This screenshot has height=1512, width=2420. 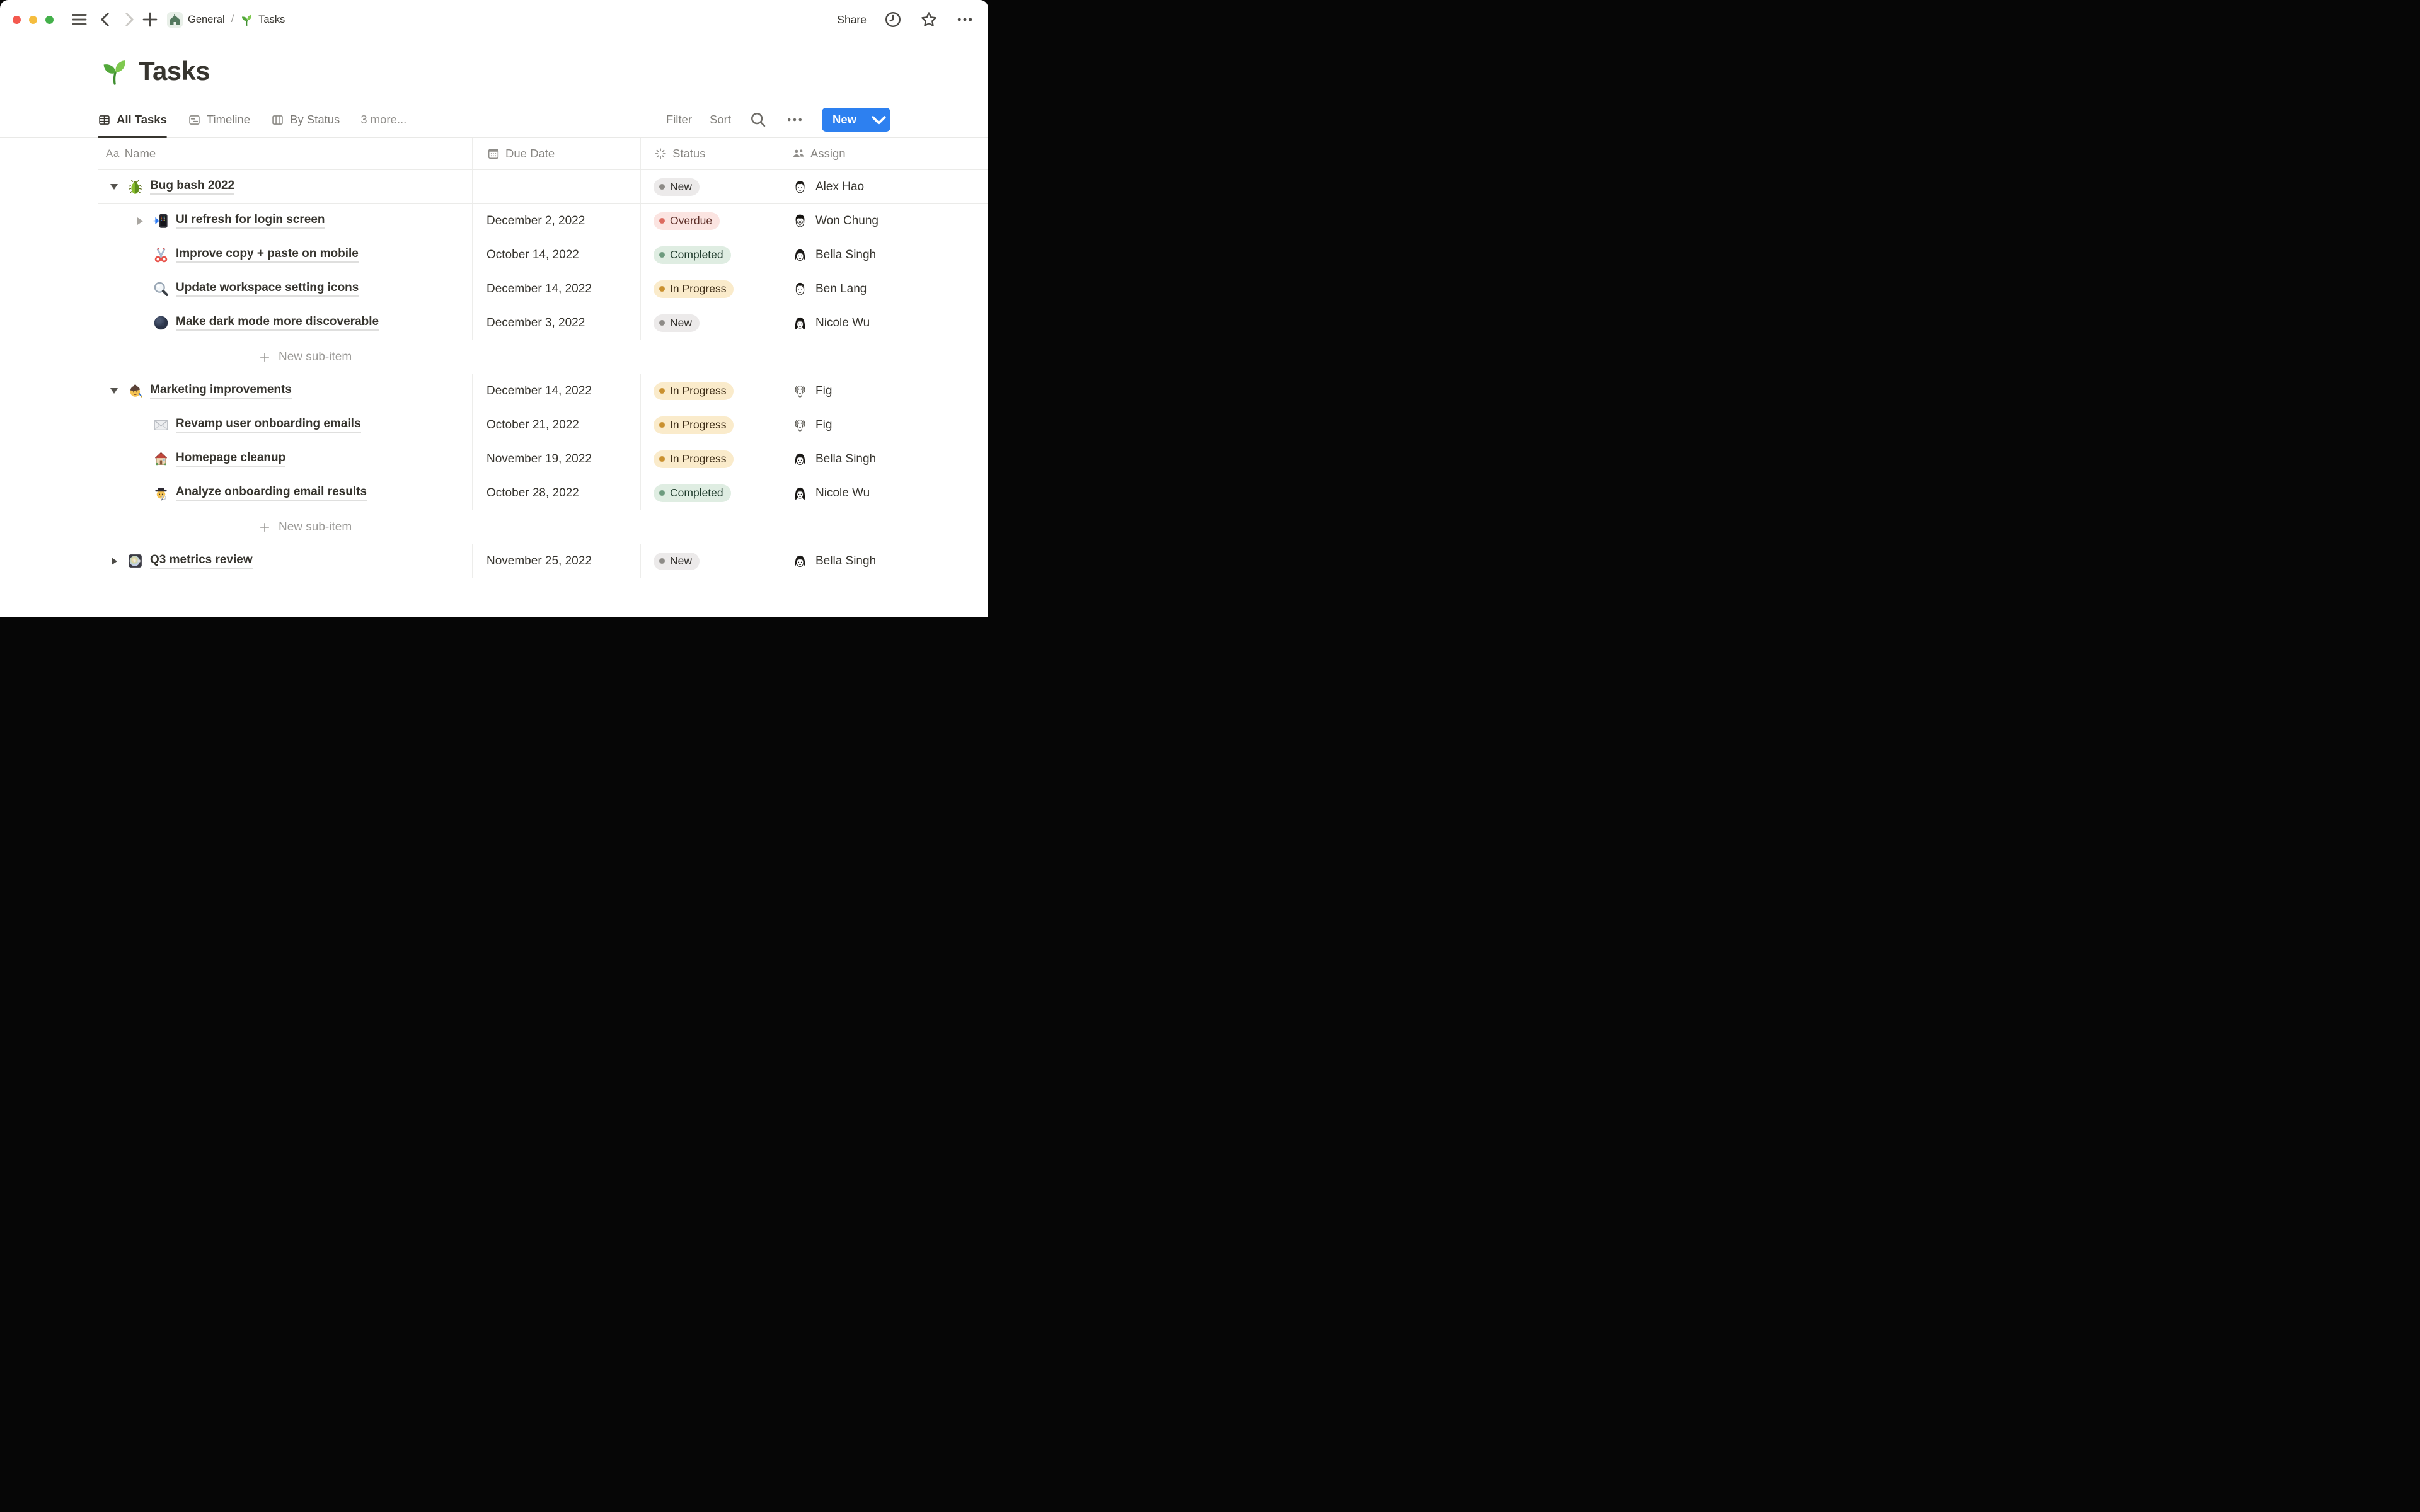 I want to click on name-cell: Bug bash 2022, so click(x=286, y=186).